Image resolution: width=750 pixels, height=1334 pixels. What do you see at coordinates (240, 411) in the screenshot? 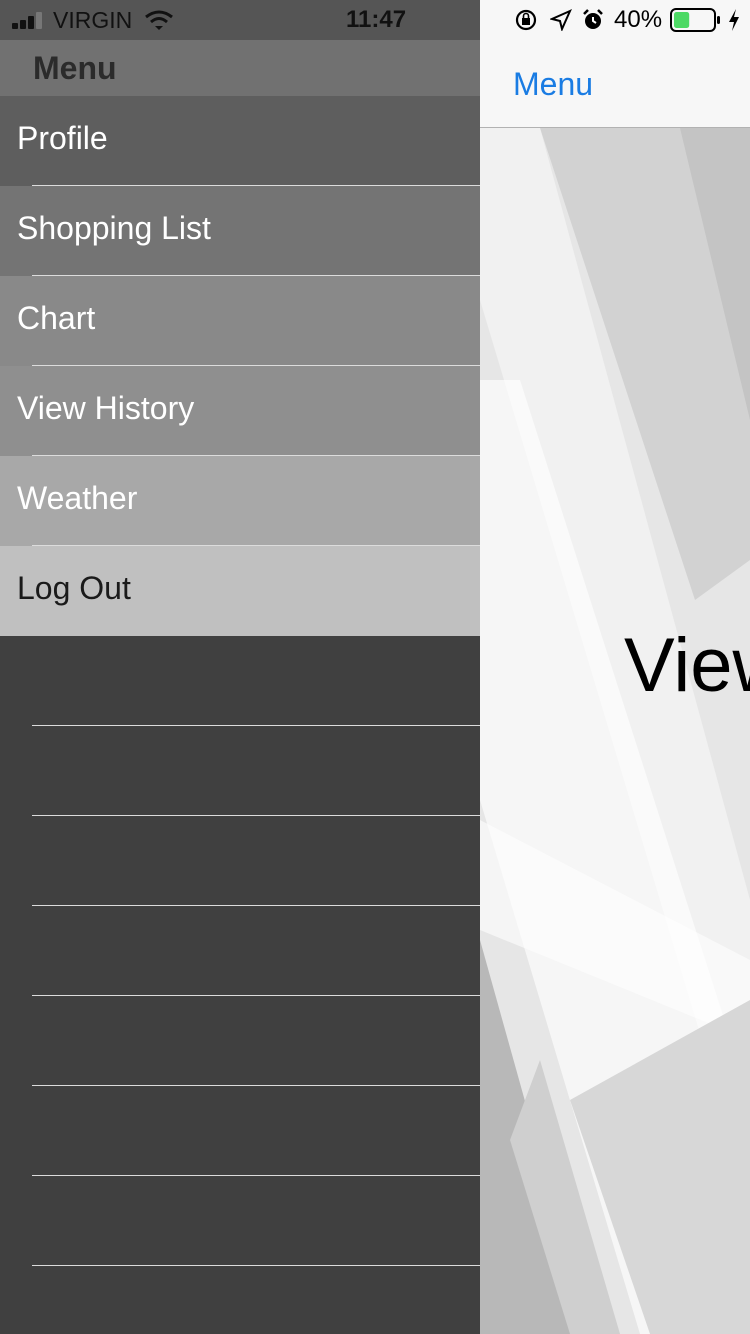
I see `menu-item-view-history: View History` at bounding box center [240, 411].